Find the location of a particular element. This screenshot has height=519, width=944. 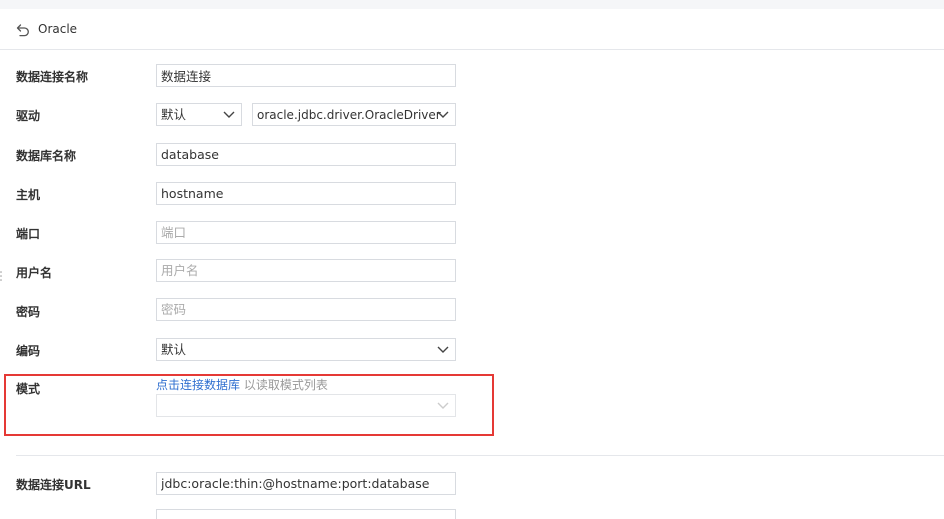

host-label: 主机 is located at coordinates (28, 195).